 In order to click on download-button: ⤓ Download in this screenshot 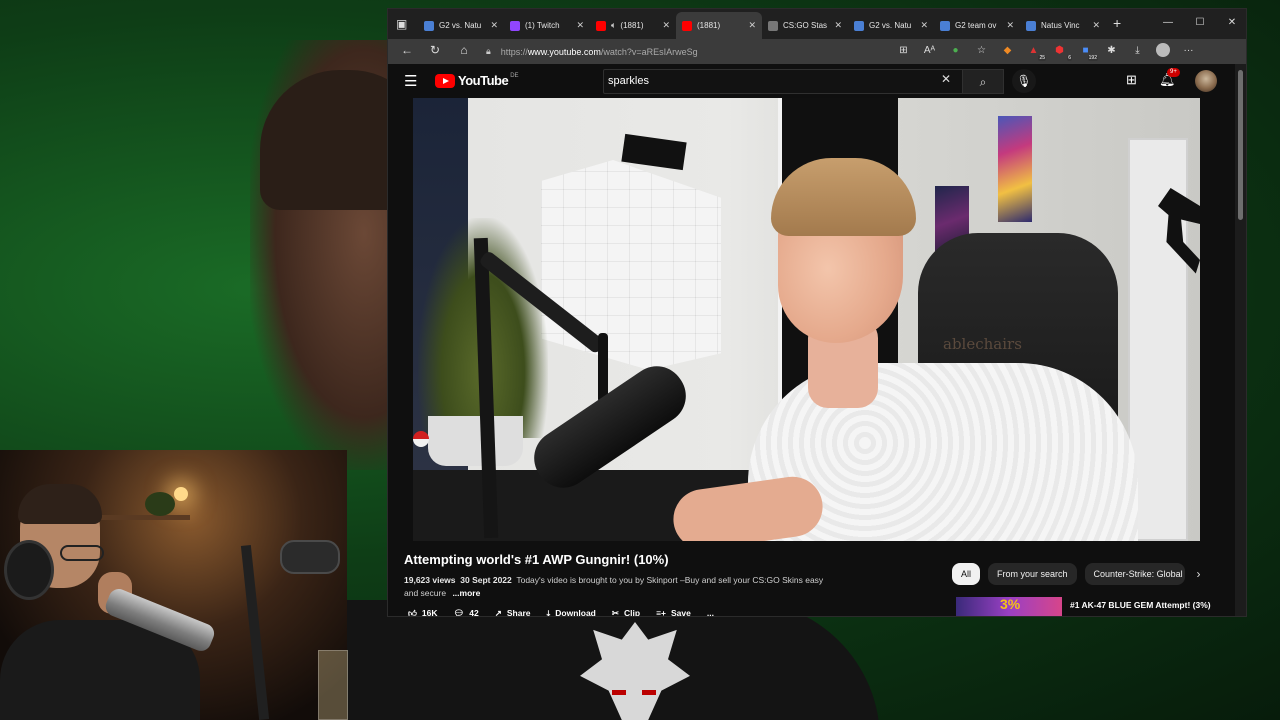, I will do `click(571, 612)`.